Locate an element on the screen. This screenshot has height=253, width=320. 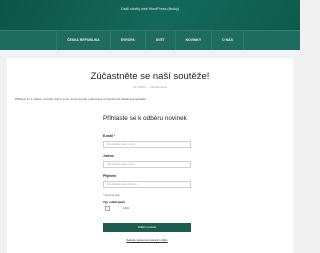
list-option-checkbox is located at coordinates (107, 208).